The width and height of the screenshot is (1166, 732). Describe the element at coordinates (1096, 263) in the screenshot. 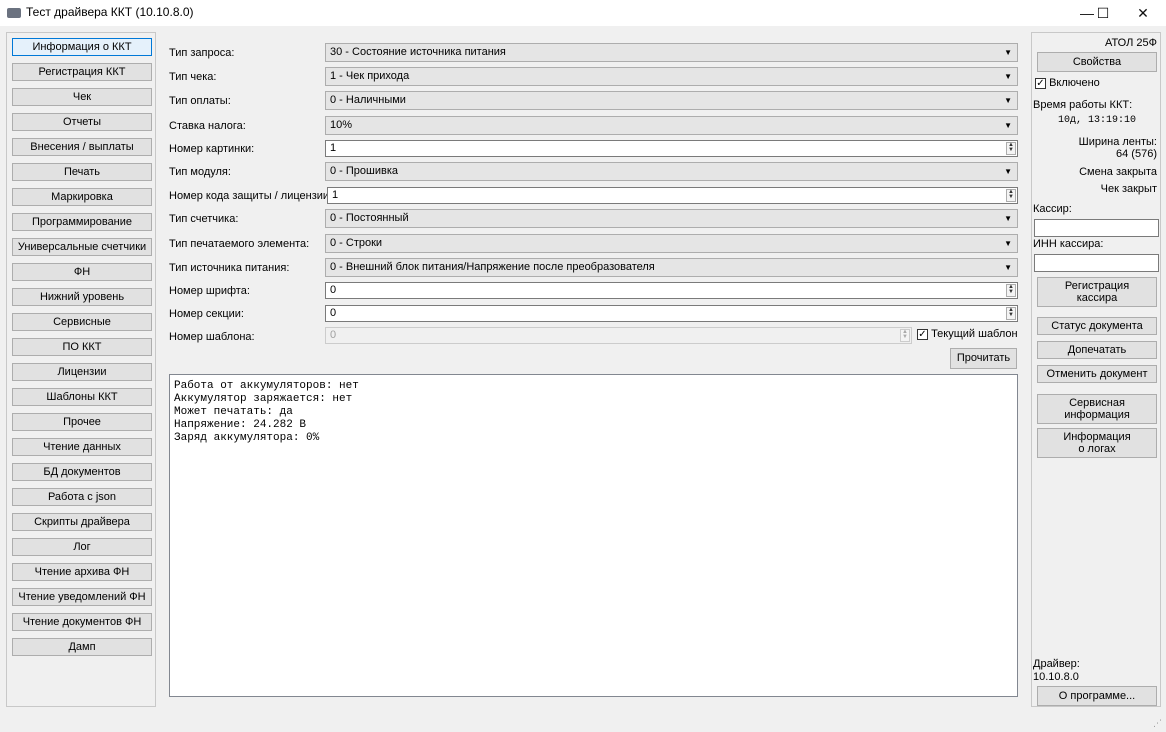

I see `cashier-inn-input` at that location.